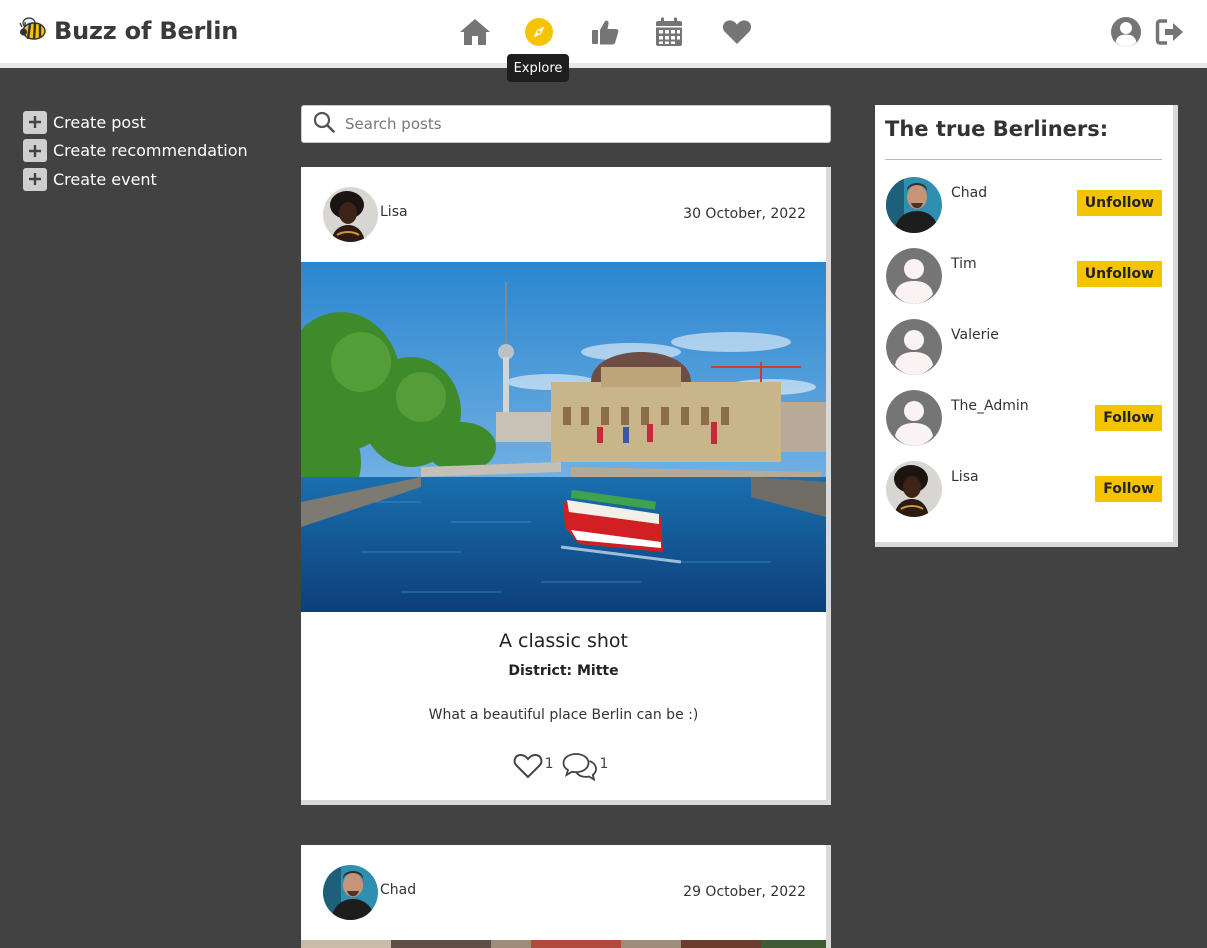 Image resolution: width=1207 pixels, height=948 pixels. What do you see at coordinates (538, 68) in the screenshot?
I see `explore-tooltip: Explore` at bounding box center [538, 68].